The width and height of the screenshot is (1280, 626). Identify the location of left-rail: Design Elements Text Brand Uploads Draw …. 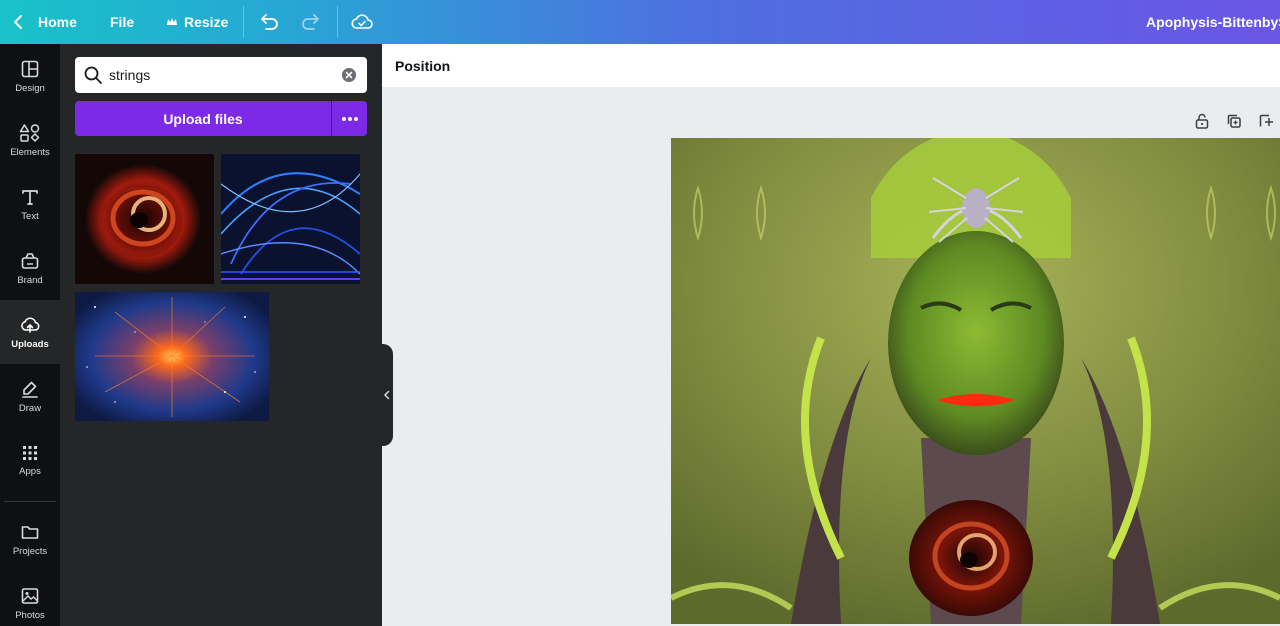
(30, 335).